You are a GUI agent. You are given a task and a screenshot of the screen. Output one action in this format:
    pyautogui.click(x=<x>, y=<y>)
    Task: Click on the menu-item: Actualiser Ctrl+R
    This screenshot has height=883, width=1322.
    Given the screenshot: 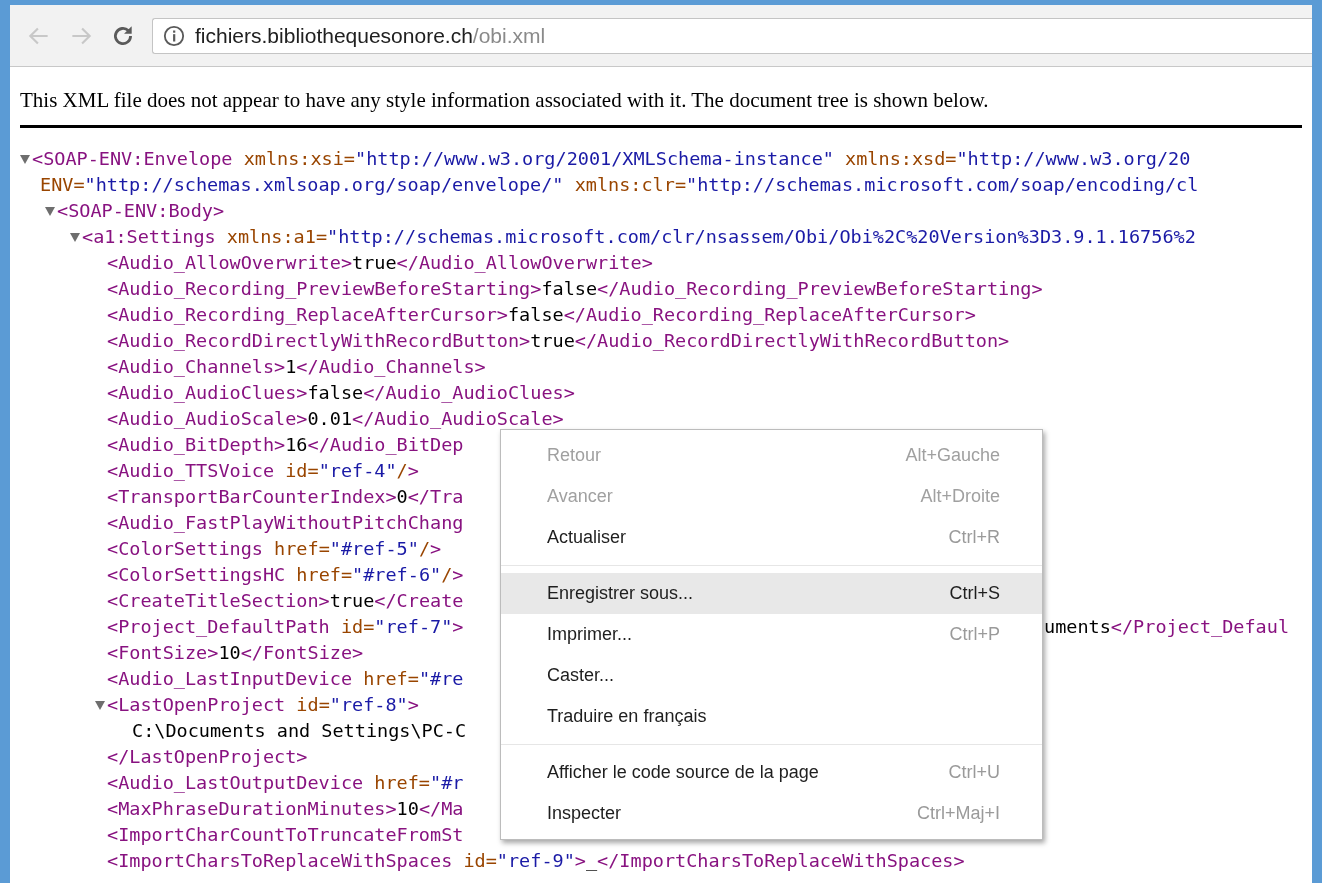 What is the action you would take?
    pyautogui.click(x=771, y=537)
    